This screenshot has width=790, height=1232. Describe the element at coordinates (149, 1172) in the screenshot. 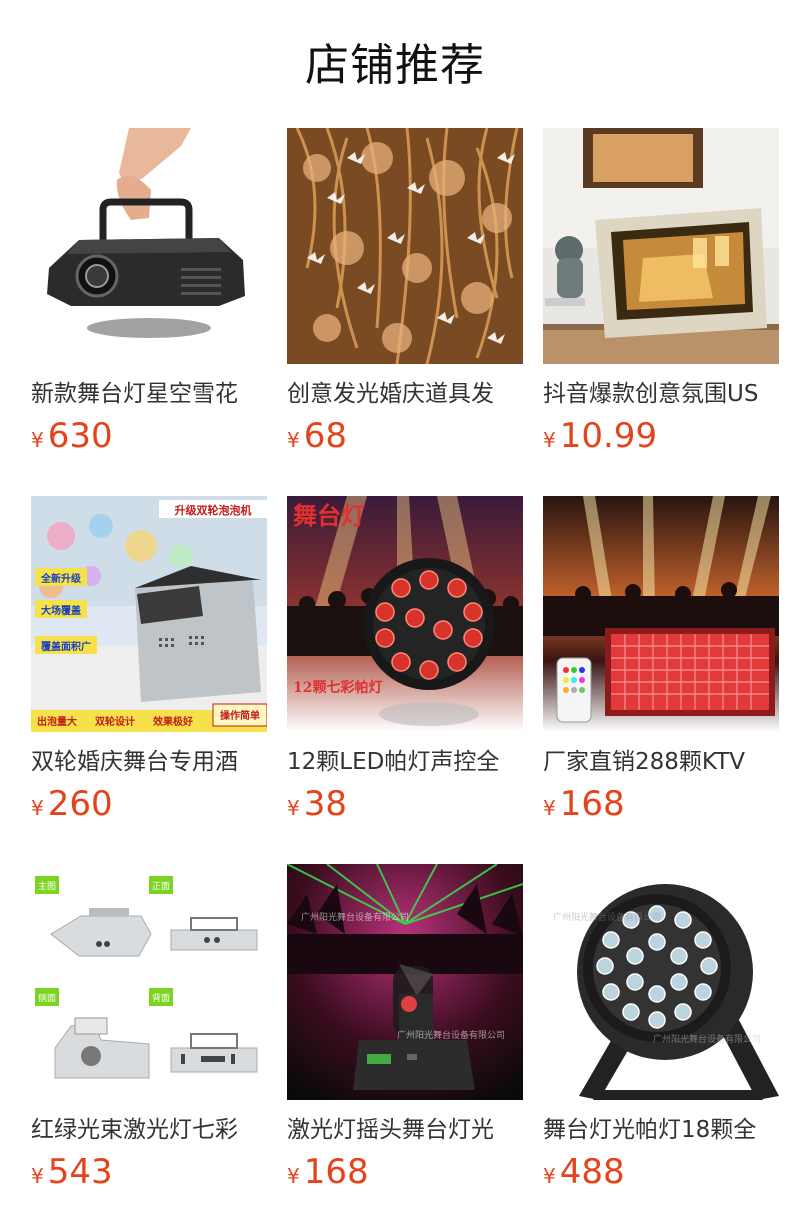

I see `product-price: ¥543` at that location.